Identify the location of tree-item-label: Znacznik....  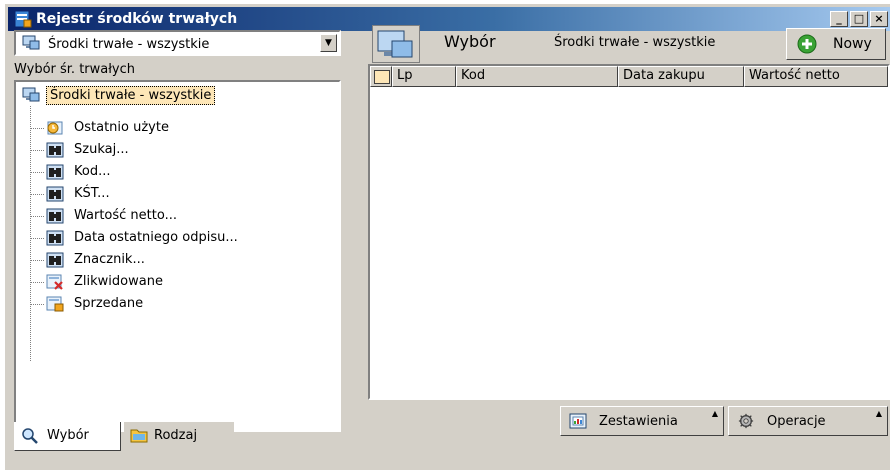
(109, 259).